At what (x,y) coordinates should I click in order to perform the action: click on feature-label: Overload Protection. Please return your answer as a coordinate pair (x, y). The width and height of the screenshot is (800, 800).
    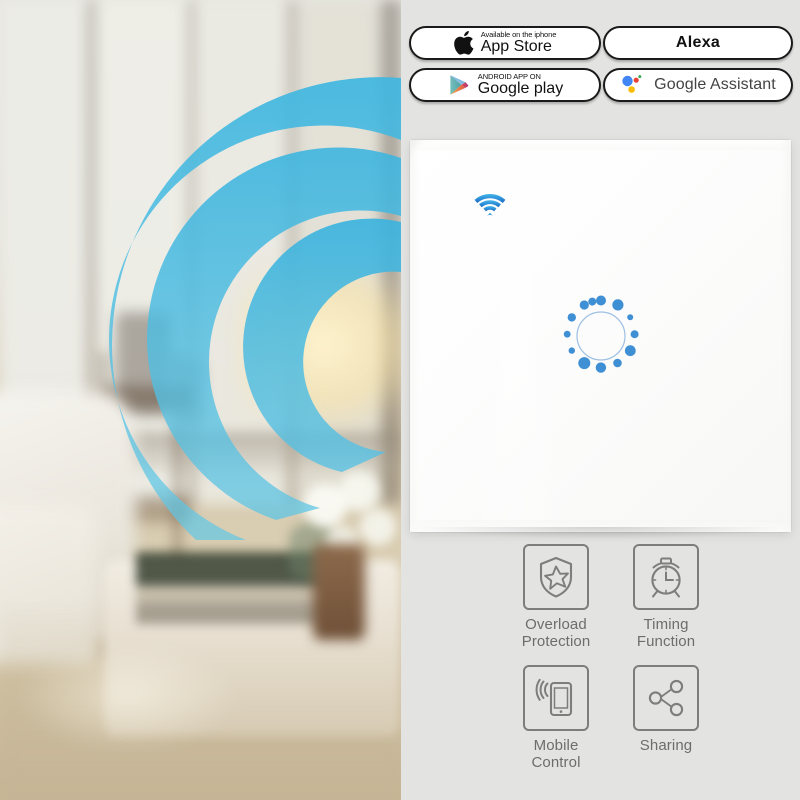
    Looking at the image, I should click on (556, 633).